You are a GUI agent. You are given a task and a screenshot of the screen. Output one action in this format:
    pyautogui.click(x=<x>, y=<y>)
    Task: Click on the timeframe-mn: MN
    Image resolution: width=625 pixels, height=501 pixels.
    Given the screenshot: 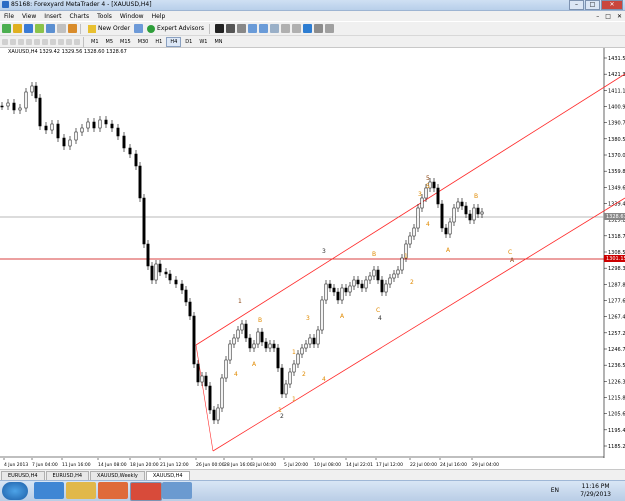 What is the action you would take?
    pyautogui.click(x=218, y=42)
    